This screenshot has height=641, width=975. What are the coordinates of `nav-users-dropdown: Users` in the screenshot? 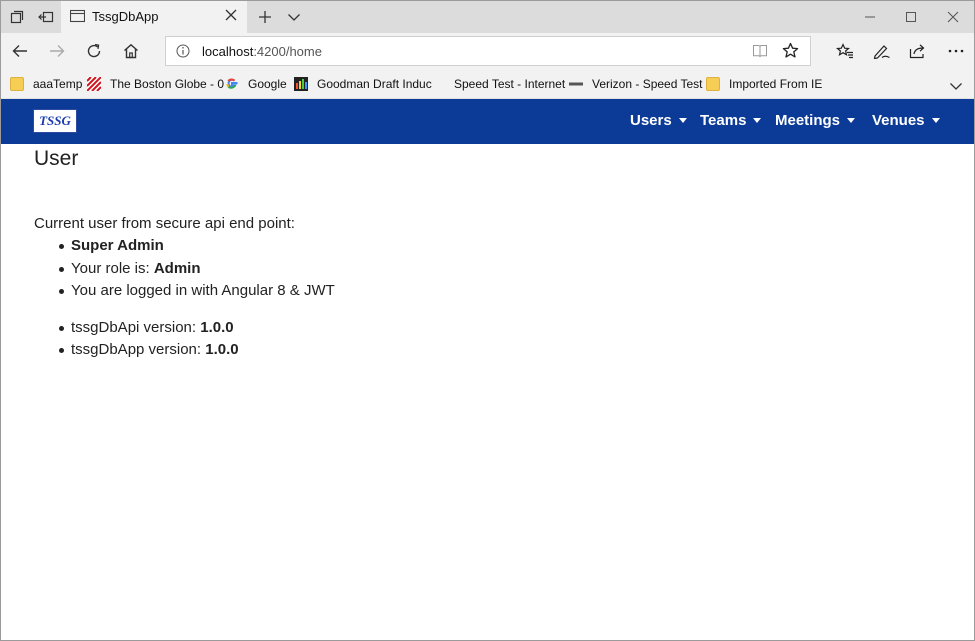 It's located at (658, 120).